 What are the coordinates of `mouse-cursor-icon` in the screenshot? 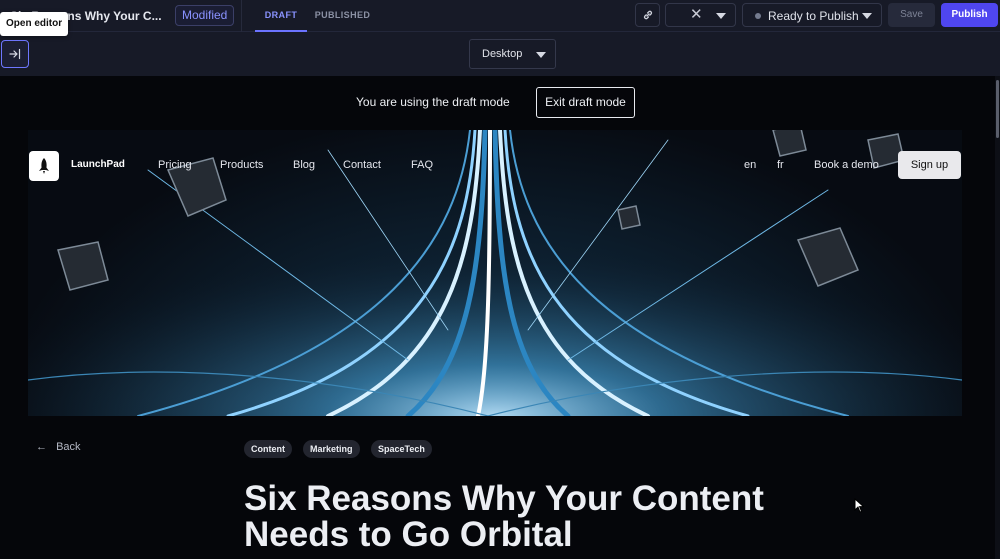 It's located at (859, 505).